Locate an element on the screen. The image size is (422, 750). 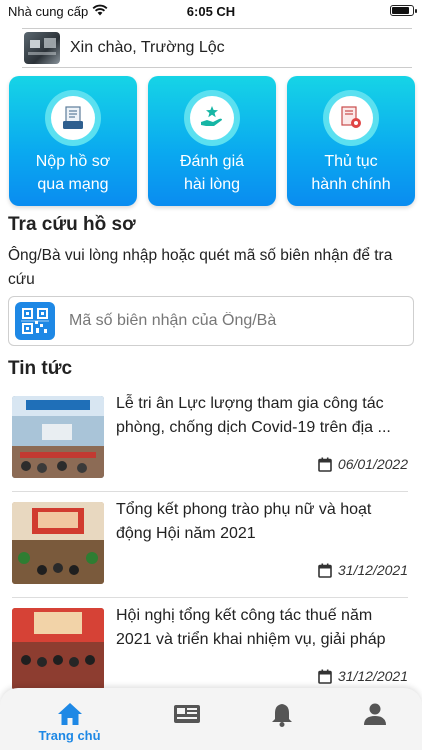
news-icon is located at coordinates (186, 714).